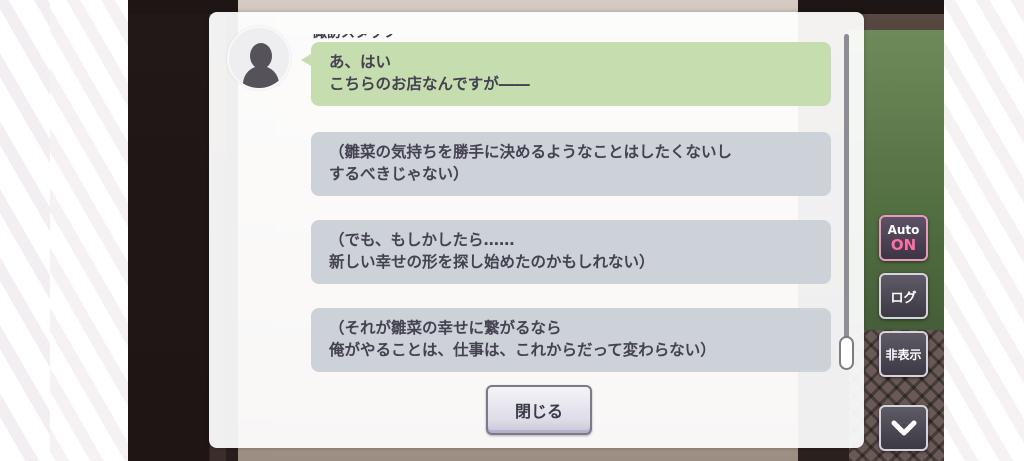 The image size is (1024, 461). I want to click on chevron-down-icon, so click(903, 428).